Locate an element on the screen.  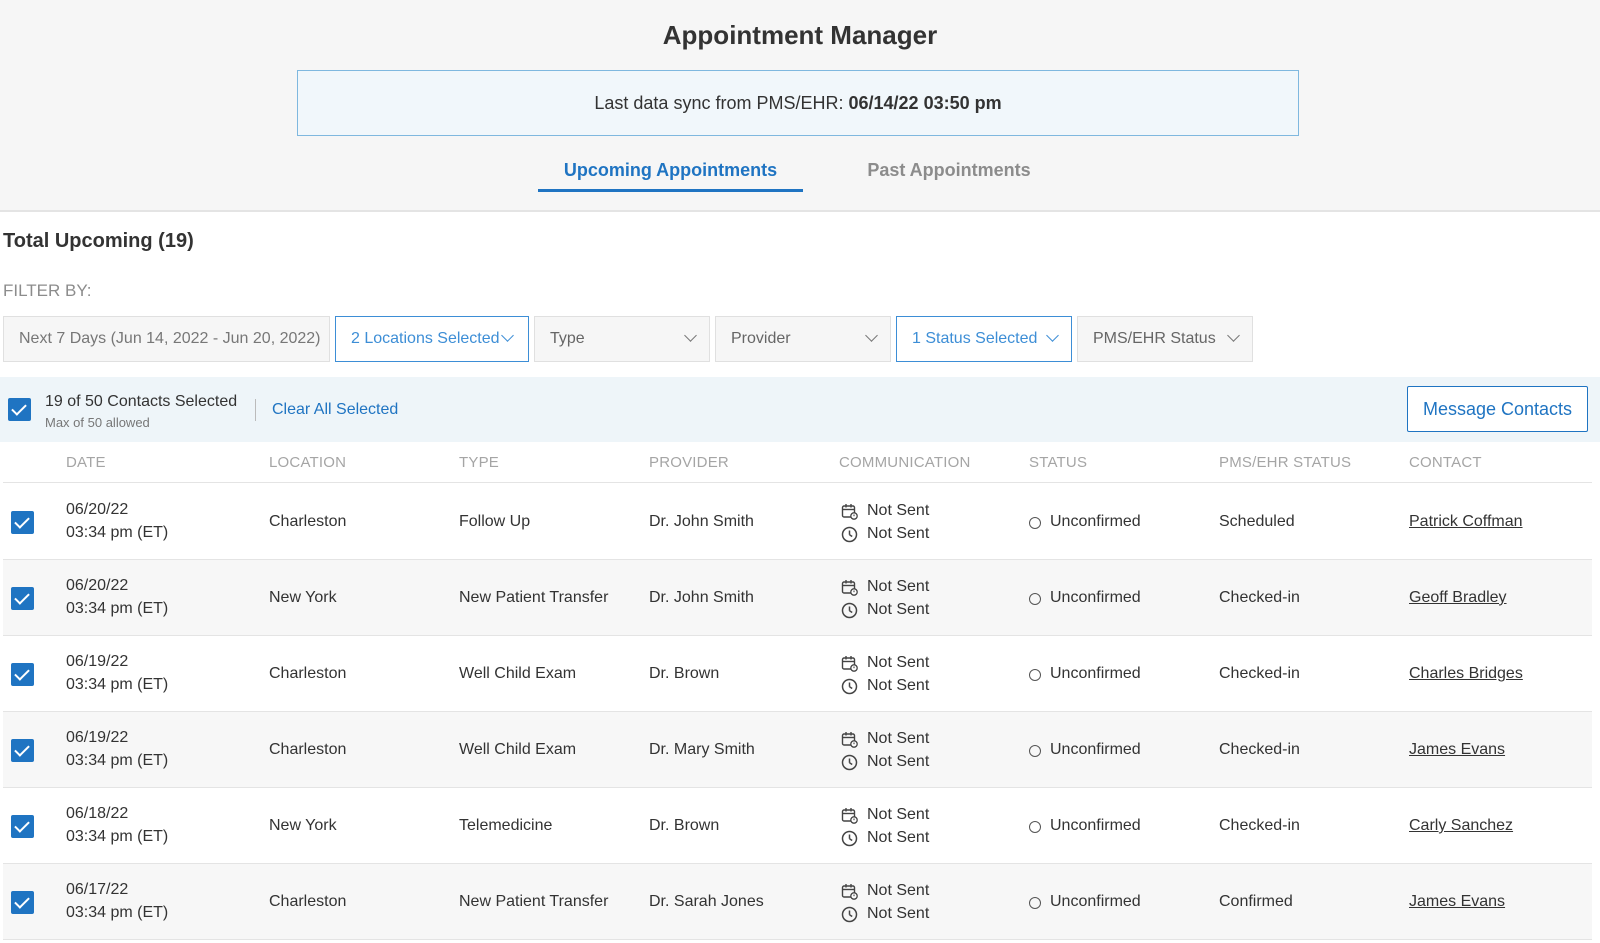
appointment-type: Follow Up is located at coordinates (495, 521).